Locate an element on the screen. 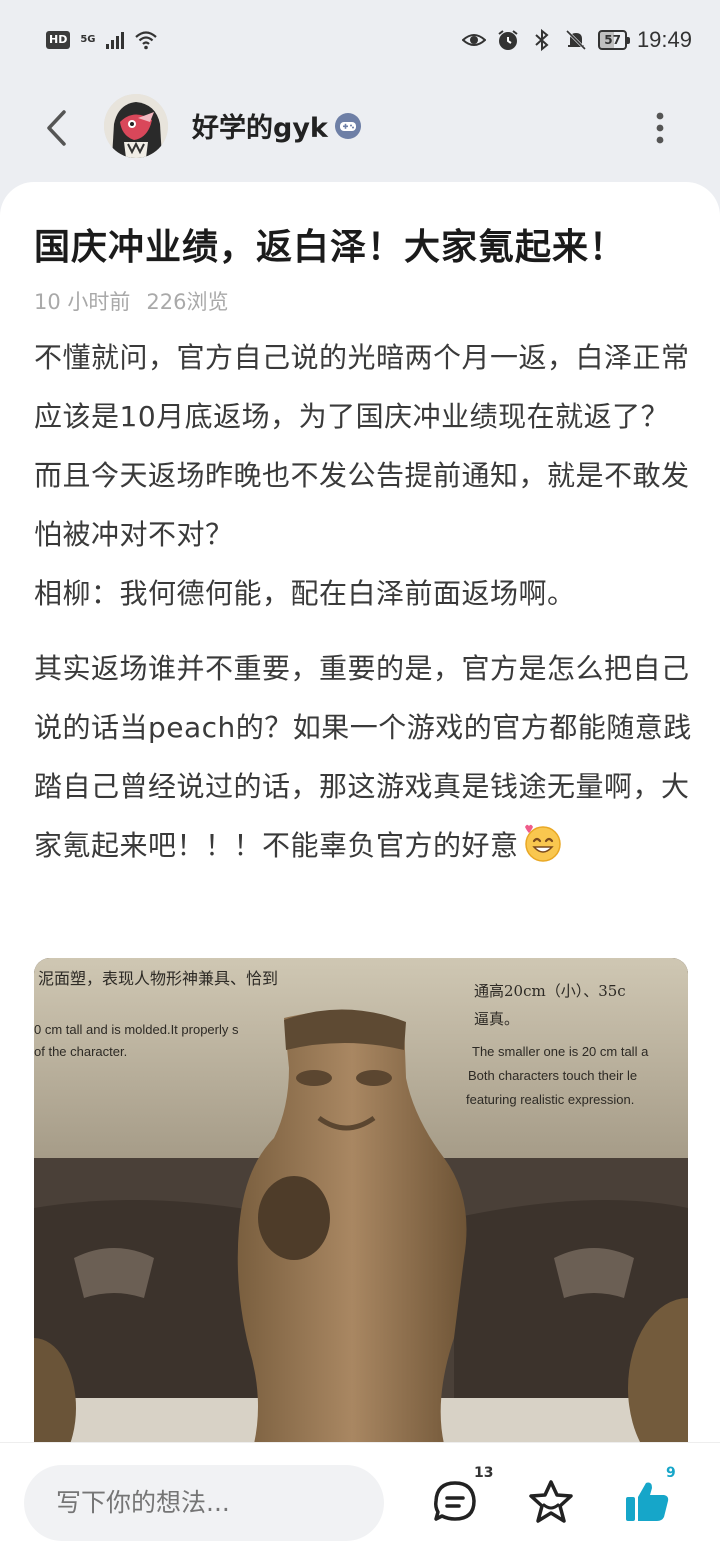  post-views: 226浏览 is located at coordinates (187, 302).